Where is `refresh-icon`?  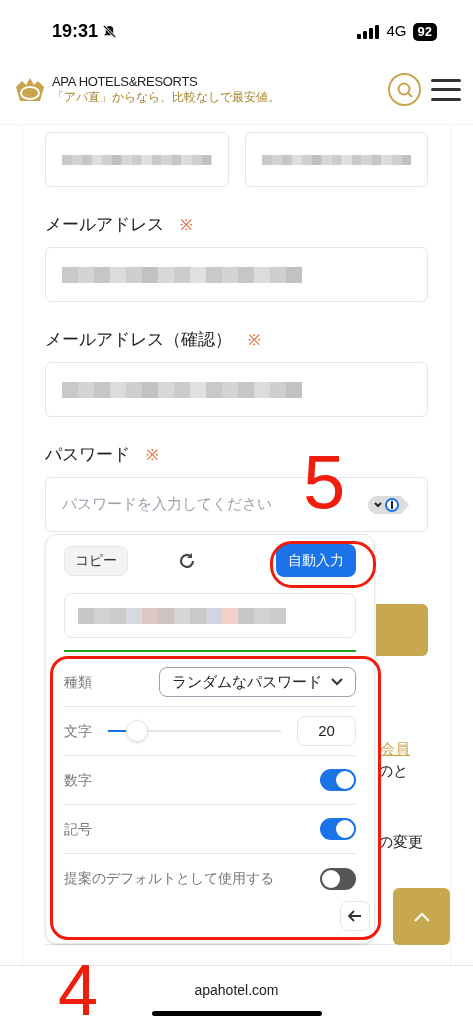
refresh-icon is located at coordinates (187, 560).